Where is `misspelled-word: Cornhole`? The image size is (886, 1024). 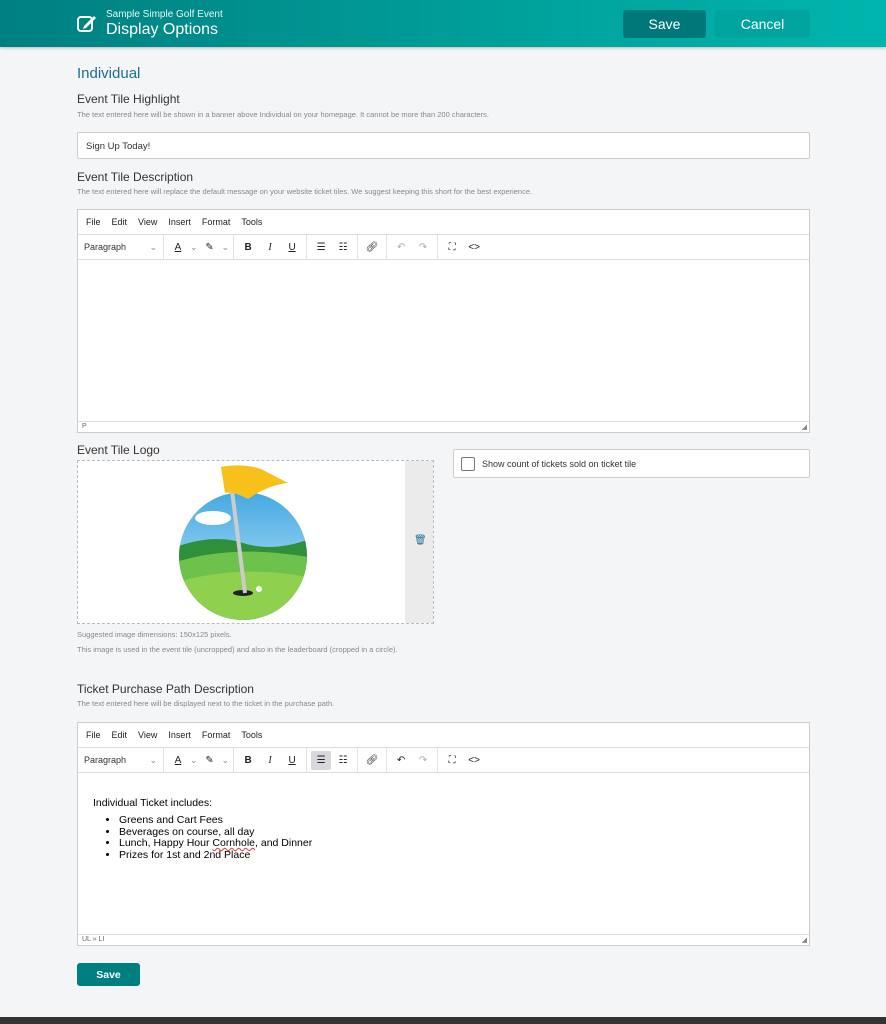
misspelled-word: Cornhole is located at coordinates (234, 843).